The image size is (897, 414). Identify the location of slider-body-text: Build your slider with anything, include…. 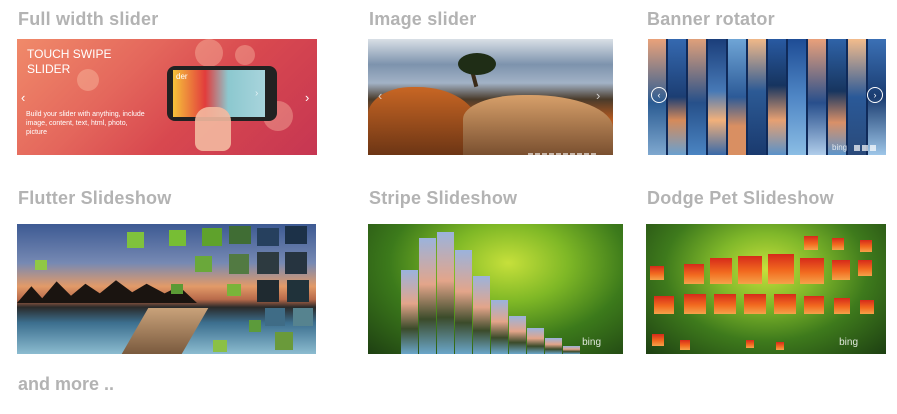
(85, 123).